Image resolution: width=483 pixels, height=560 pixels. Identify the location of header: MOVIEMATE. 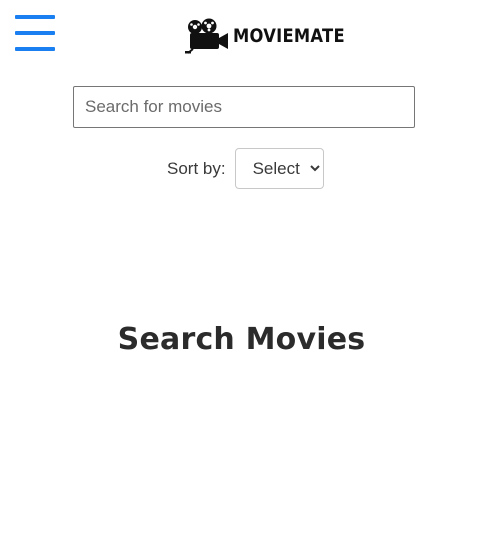
(241, 40).